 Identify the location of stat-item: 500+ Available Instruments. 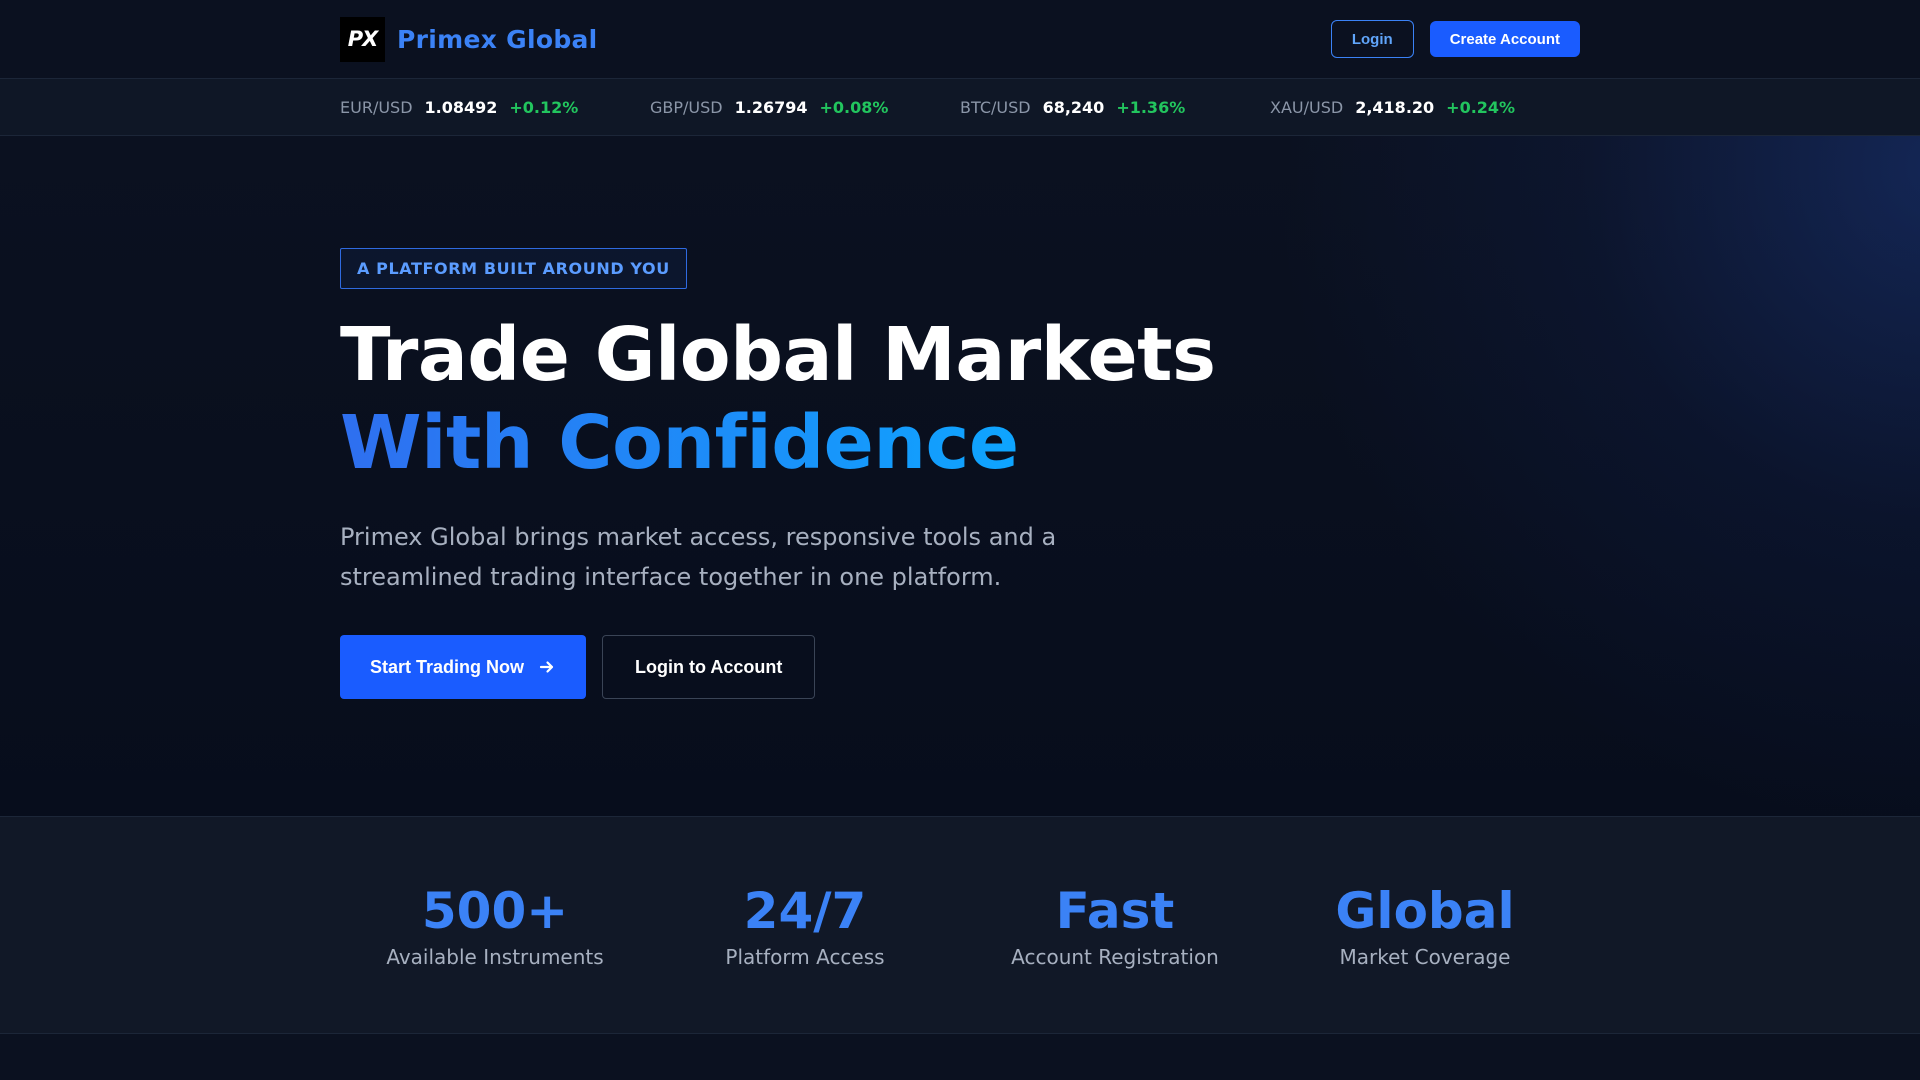
(495, 925).